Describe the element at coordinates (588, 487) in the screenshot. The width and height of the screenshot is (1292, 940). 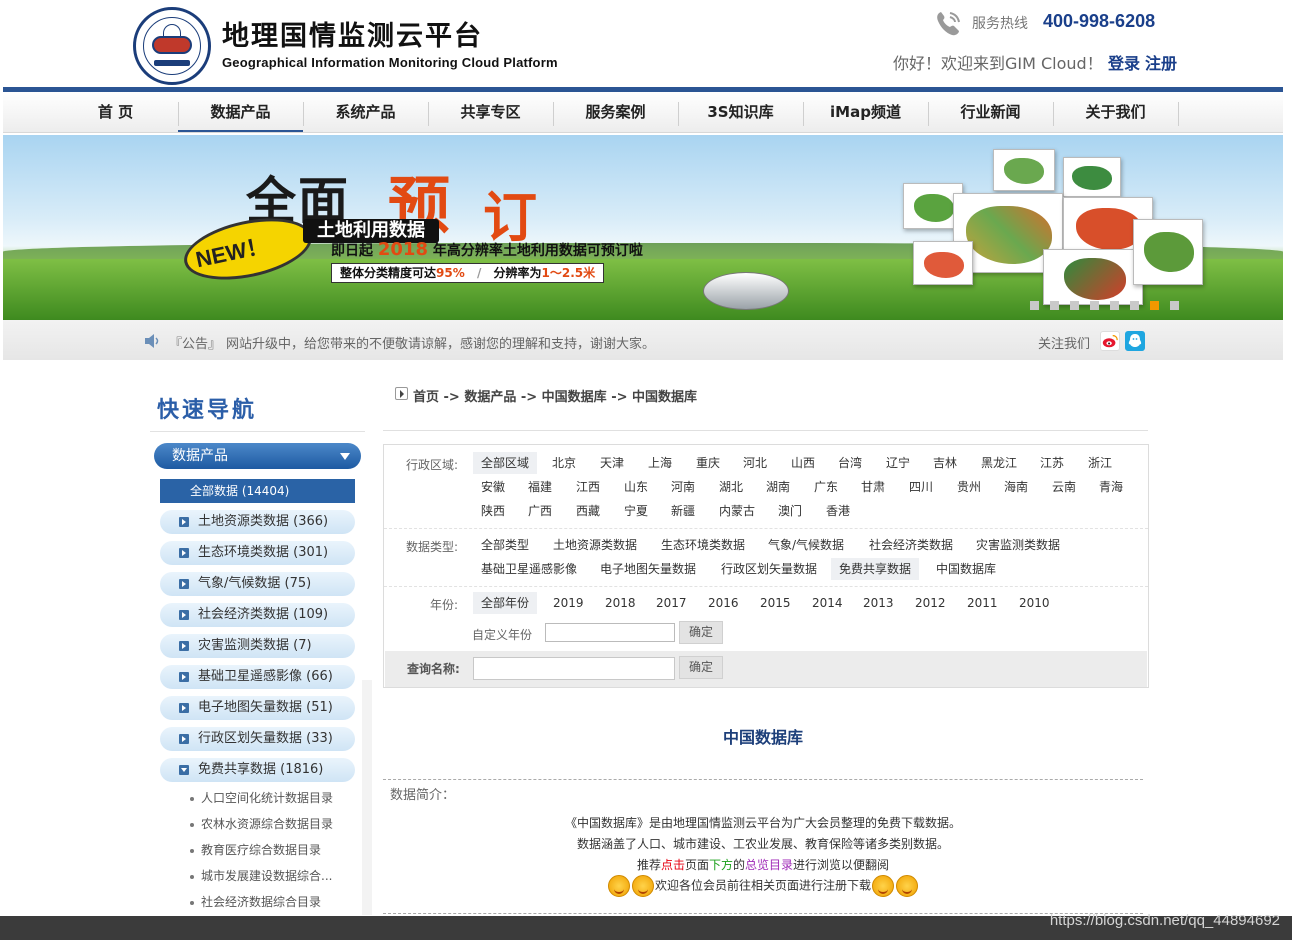
I see `region-option: 江西` at that location.